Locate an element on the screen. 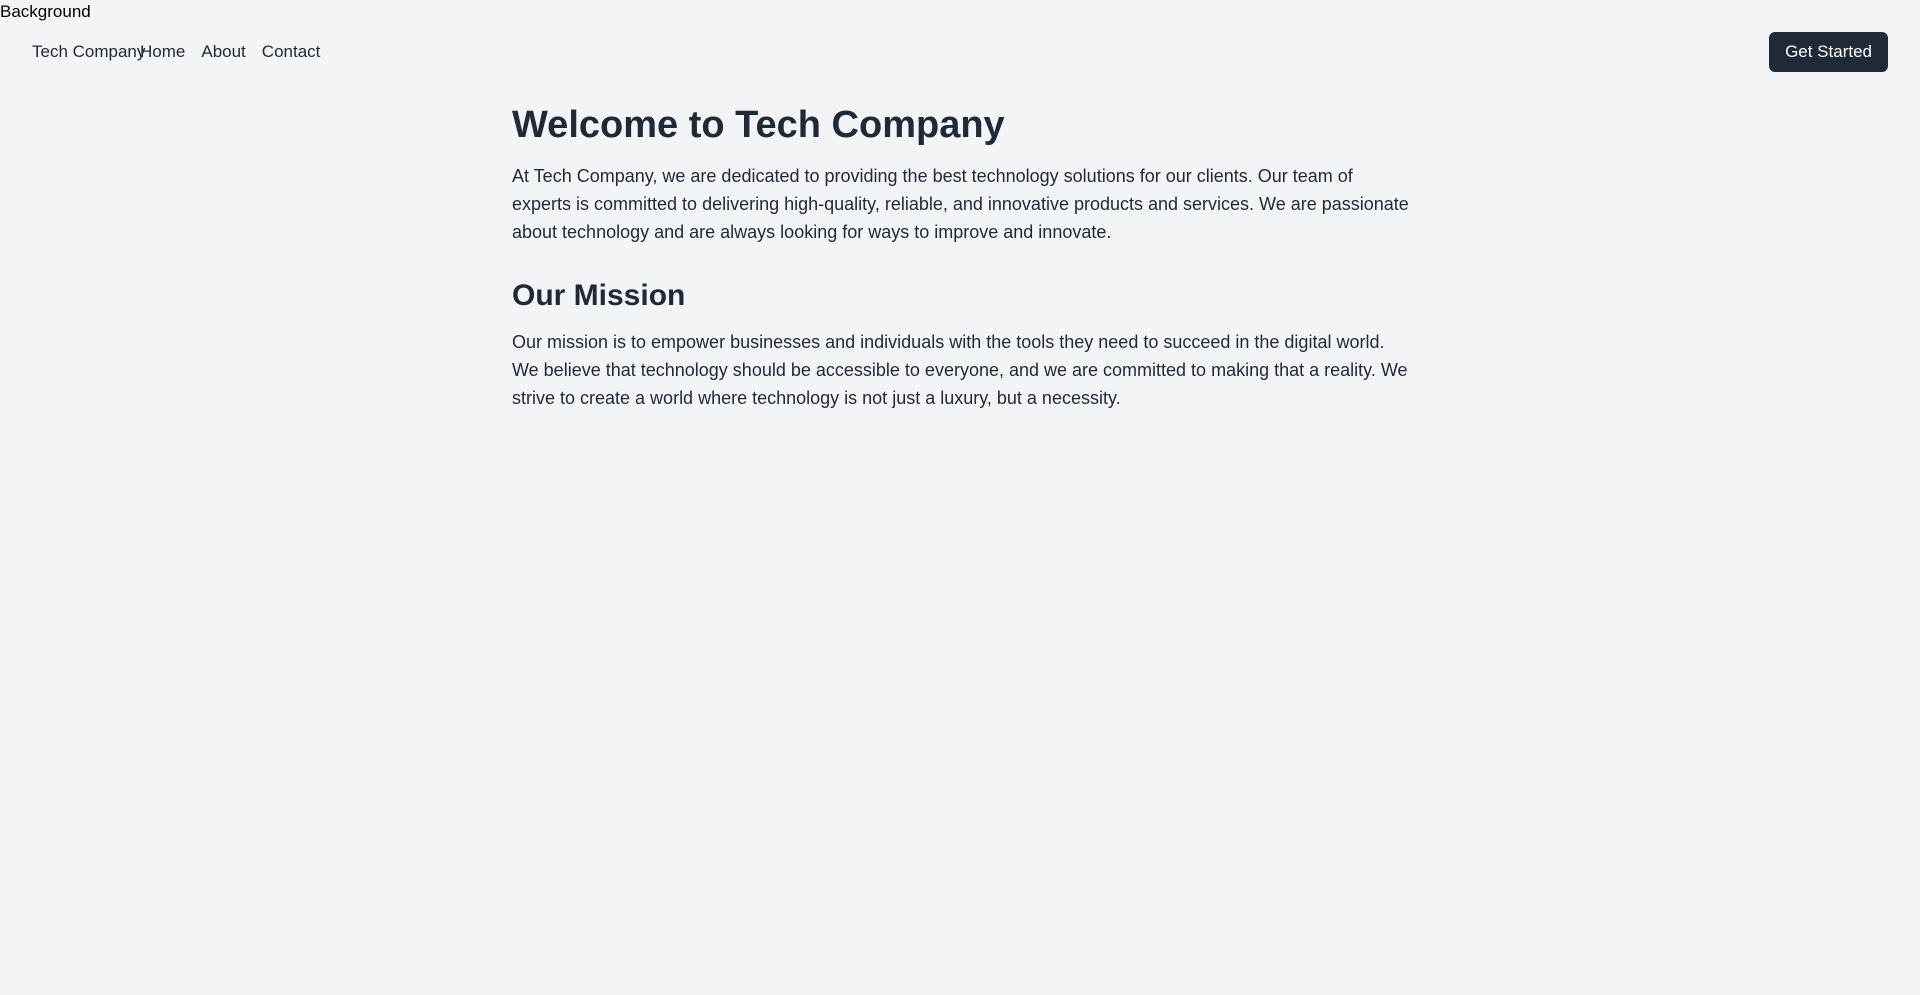  mission-title: Our Mission is located at coordinates (599, 295).